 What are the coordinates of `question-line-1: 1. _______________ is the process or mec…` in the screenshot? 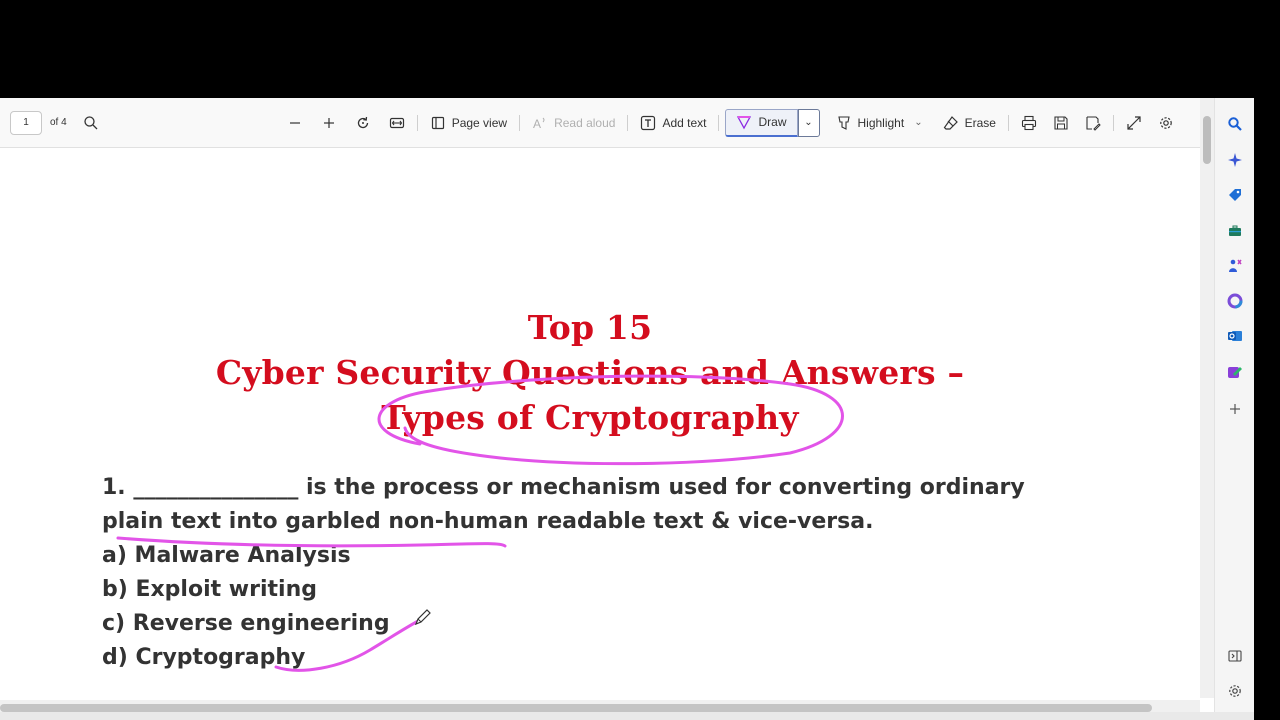 It's located at (563, 487).